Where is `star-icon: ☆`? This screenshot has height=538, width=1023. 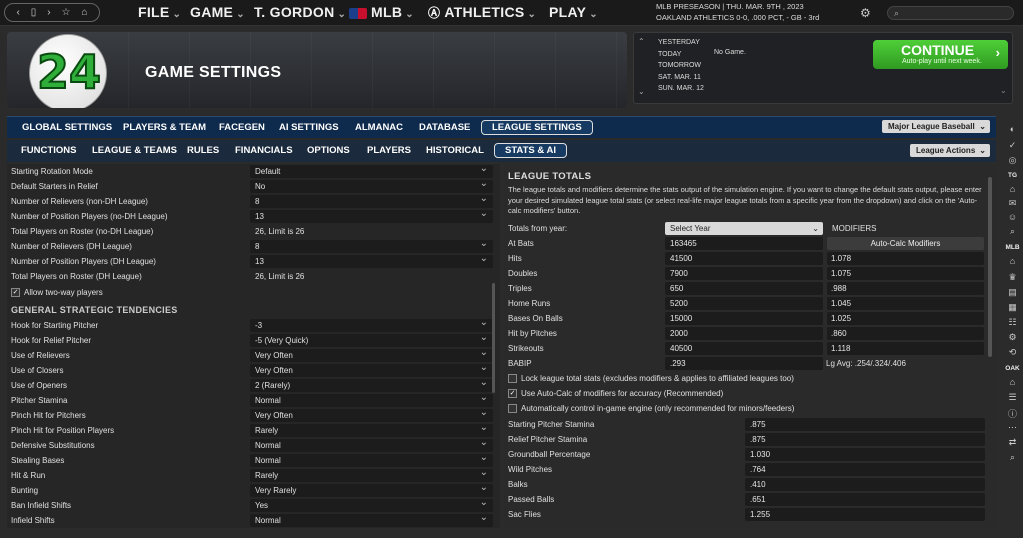
star-icon: ☆ is located at coordinates (66, 12).